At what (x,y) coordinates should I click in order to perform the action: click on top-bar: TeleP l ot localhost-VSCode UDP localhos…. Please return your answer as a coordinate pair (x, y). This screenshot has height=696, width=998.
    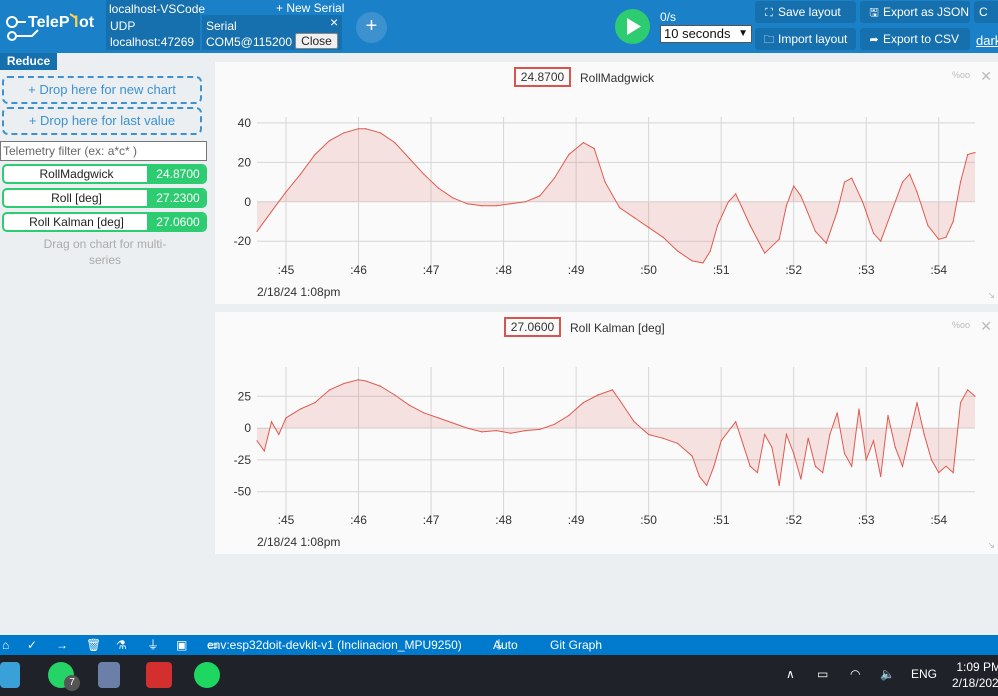
    Looking at the image, I should click on (499, 26).